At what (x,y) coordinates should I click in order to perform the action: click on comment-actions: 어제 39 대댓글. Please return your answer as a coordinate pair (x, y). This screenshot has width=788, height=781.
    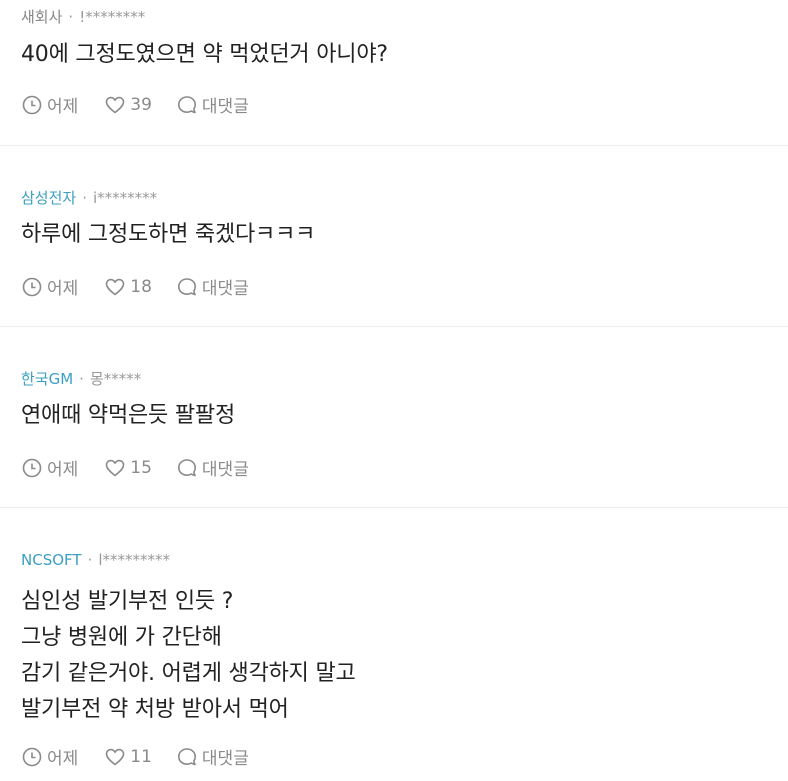
    Looking at the image, I should click on (147, 104).